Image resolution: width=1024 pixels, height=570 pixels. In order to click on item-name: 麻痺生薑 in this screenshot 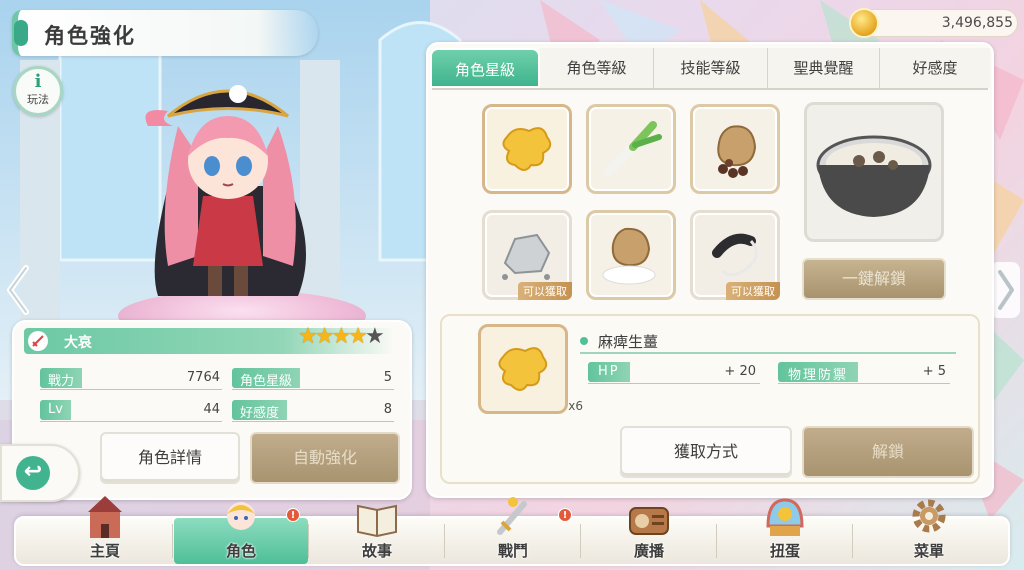, I will do `click(628, 342)`.